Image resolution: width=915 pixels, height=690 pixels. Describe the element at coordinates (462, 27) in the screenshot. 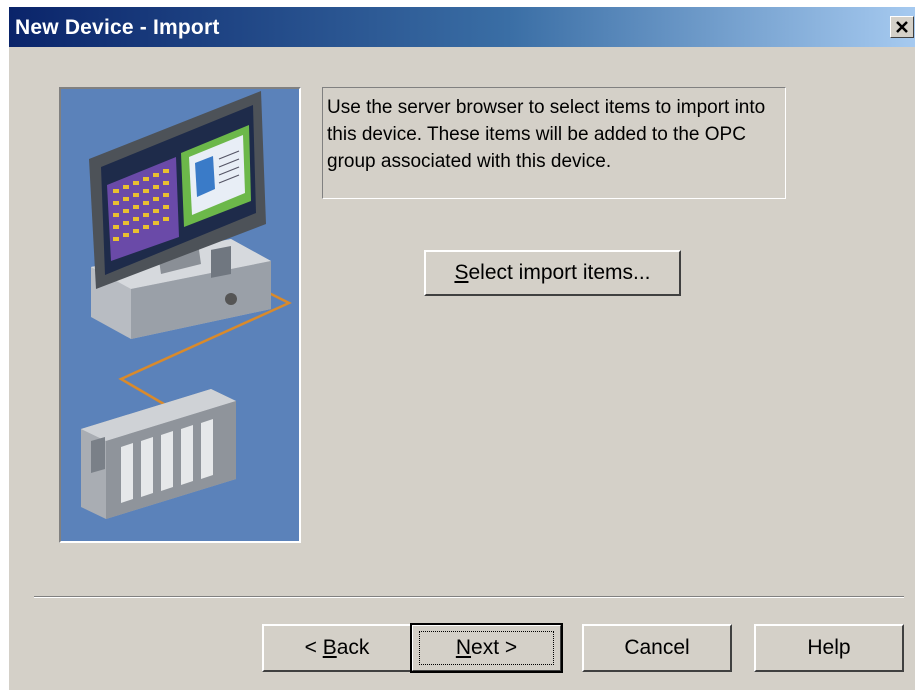

I see `title-bar: New Device - Import` at that location.